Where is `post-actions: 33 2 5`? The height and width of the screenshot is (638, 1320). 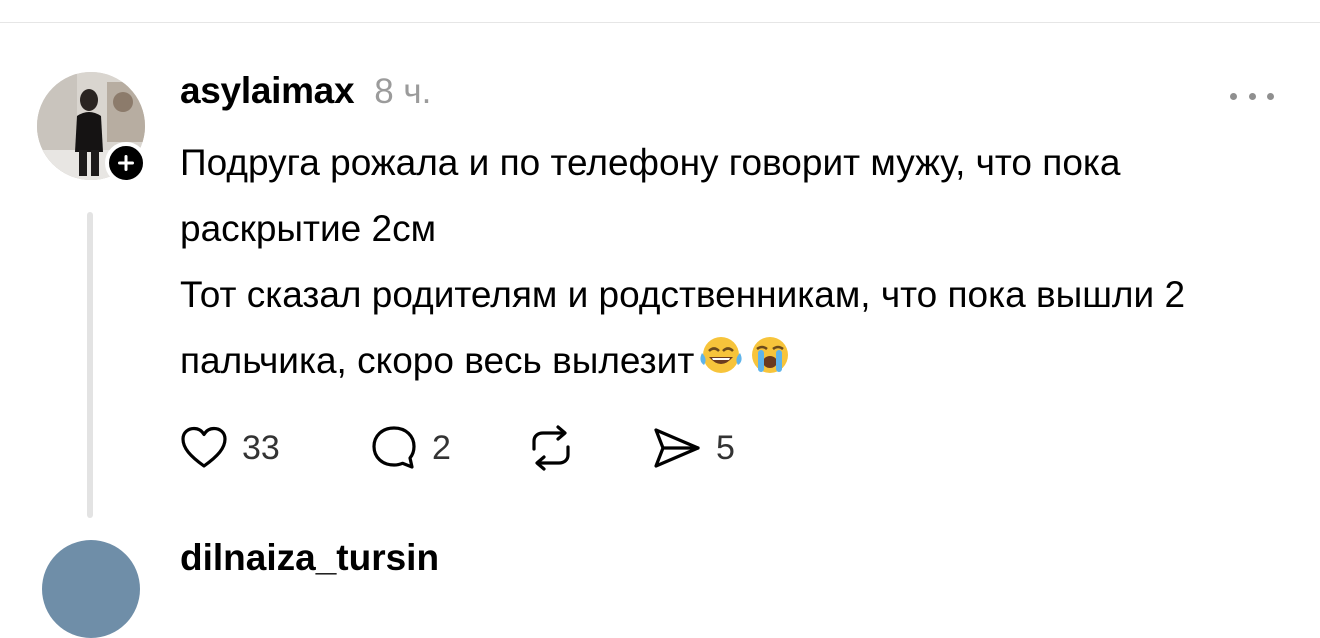 post-actions: 33 2 5 is located at coordinates (457, 448).